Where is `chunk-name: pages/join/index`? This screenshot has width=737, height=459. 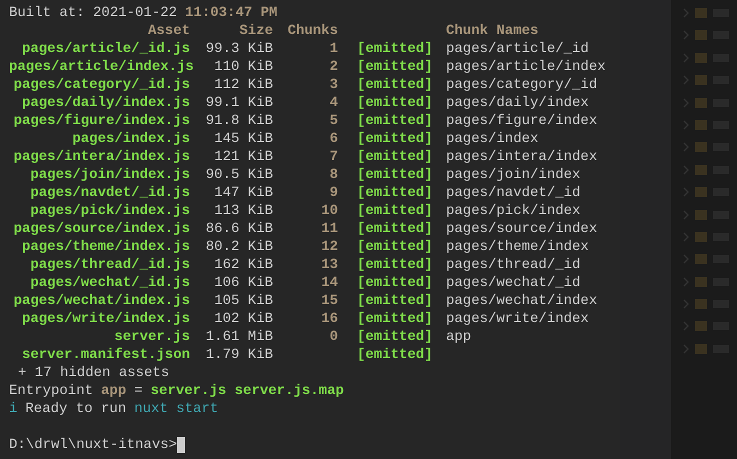
chunk-name: pages/join/index is located at coordinates (513, 175).